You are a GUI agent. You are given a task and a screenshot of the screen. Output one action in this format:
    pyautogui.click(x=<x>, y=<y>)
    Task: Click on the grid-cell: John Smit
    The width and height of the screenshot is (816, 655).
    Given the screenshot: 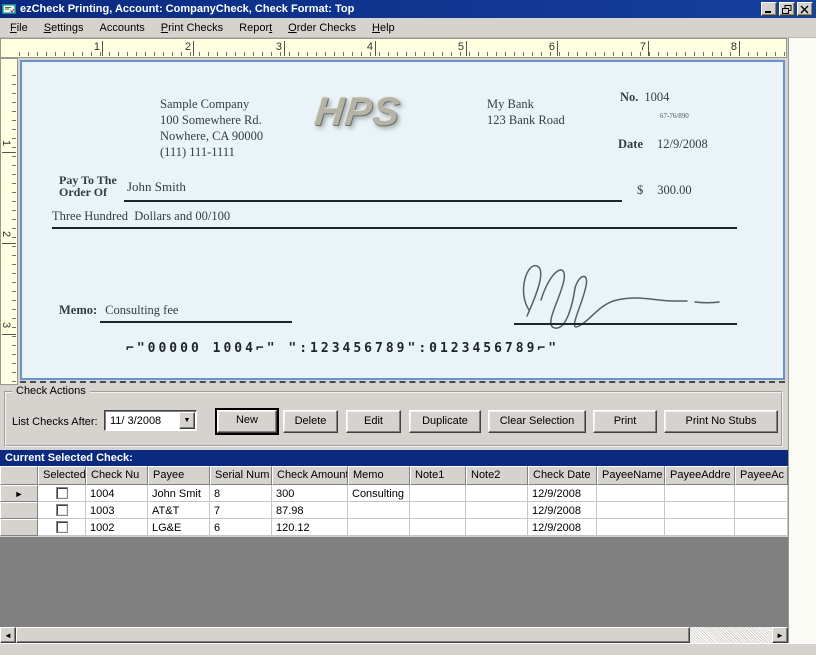 What is the action you would take?
    pyautogui.click(x=179, y=493)
    